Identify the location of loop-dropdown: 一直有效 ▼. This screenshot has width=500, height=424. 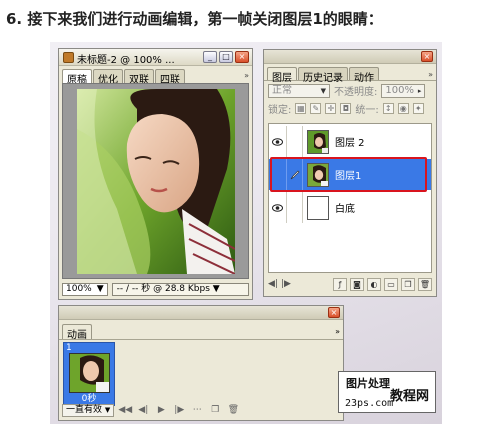
(88, 410).